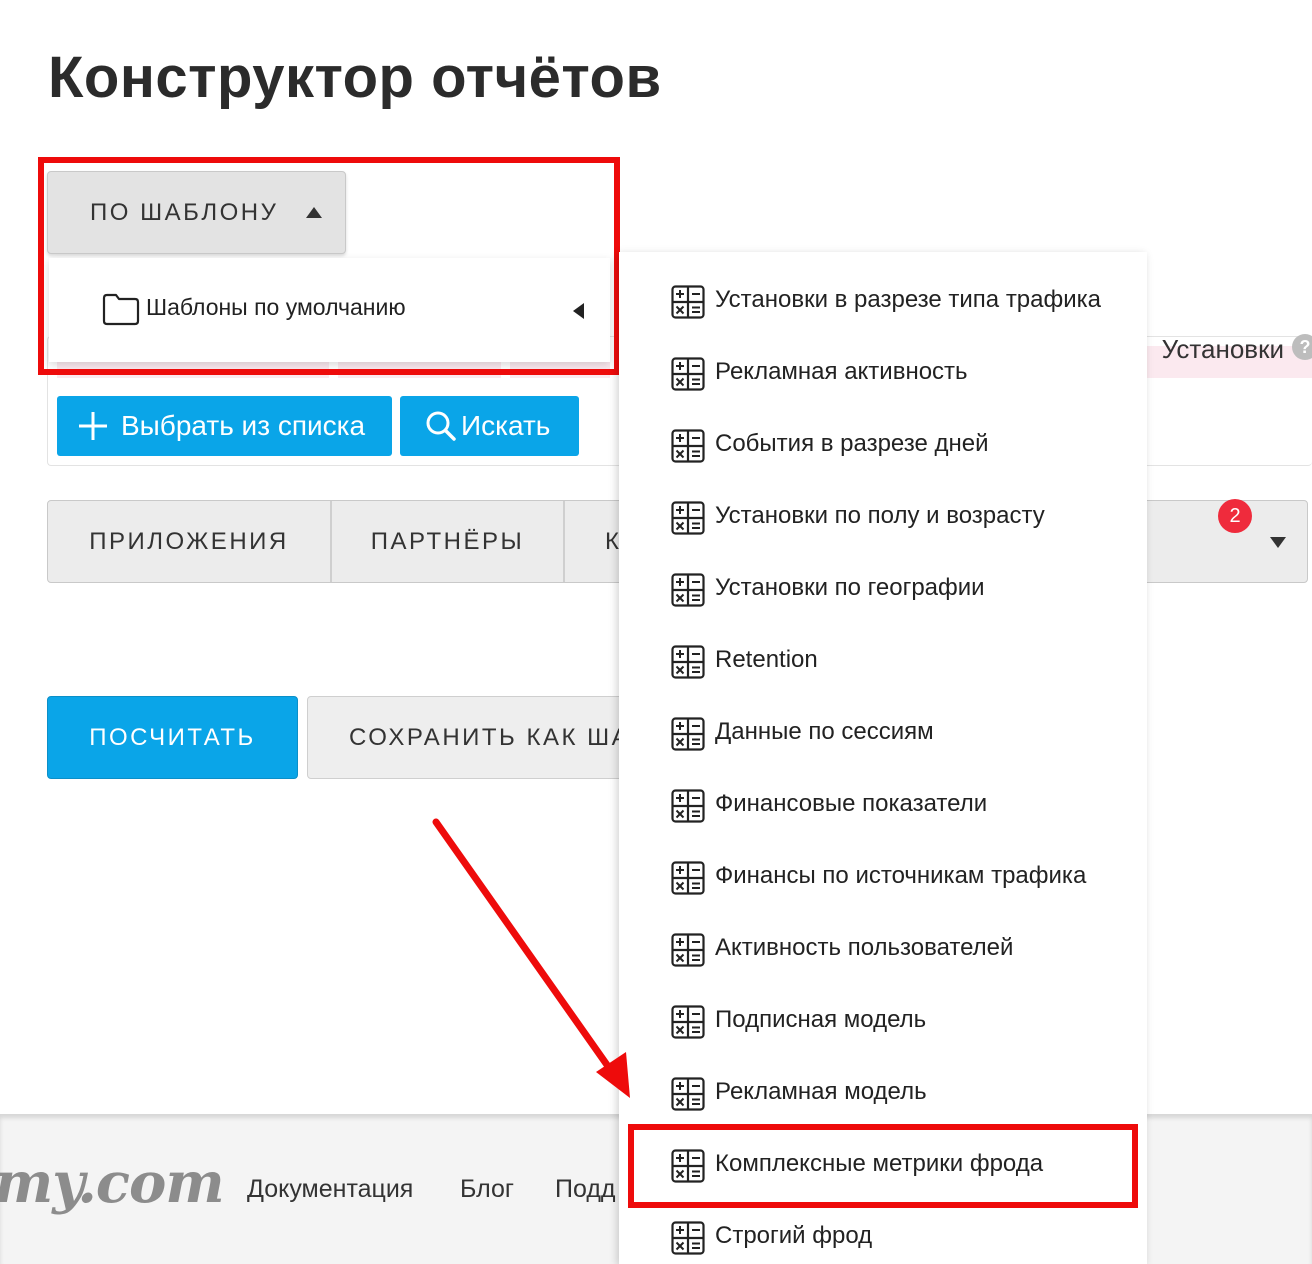 This screenshot has width=1312, height=1264. Describe the element at coordinates (880, 515) in the screenshot. I see `template-item-label: Установки по полу и возрасту` at that location.